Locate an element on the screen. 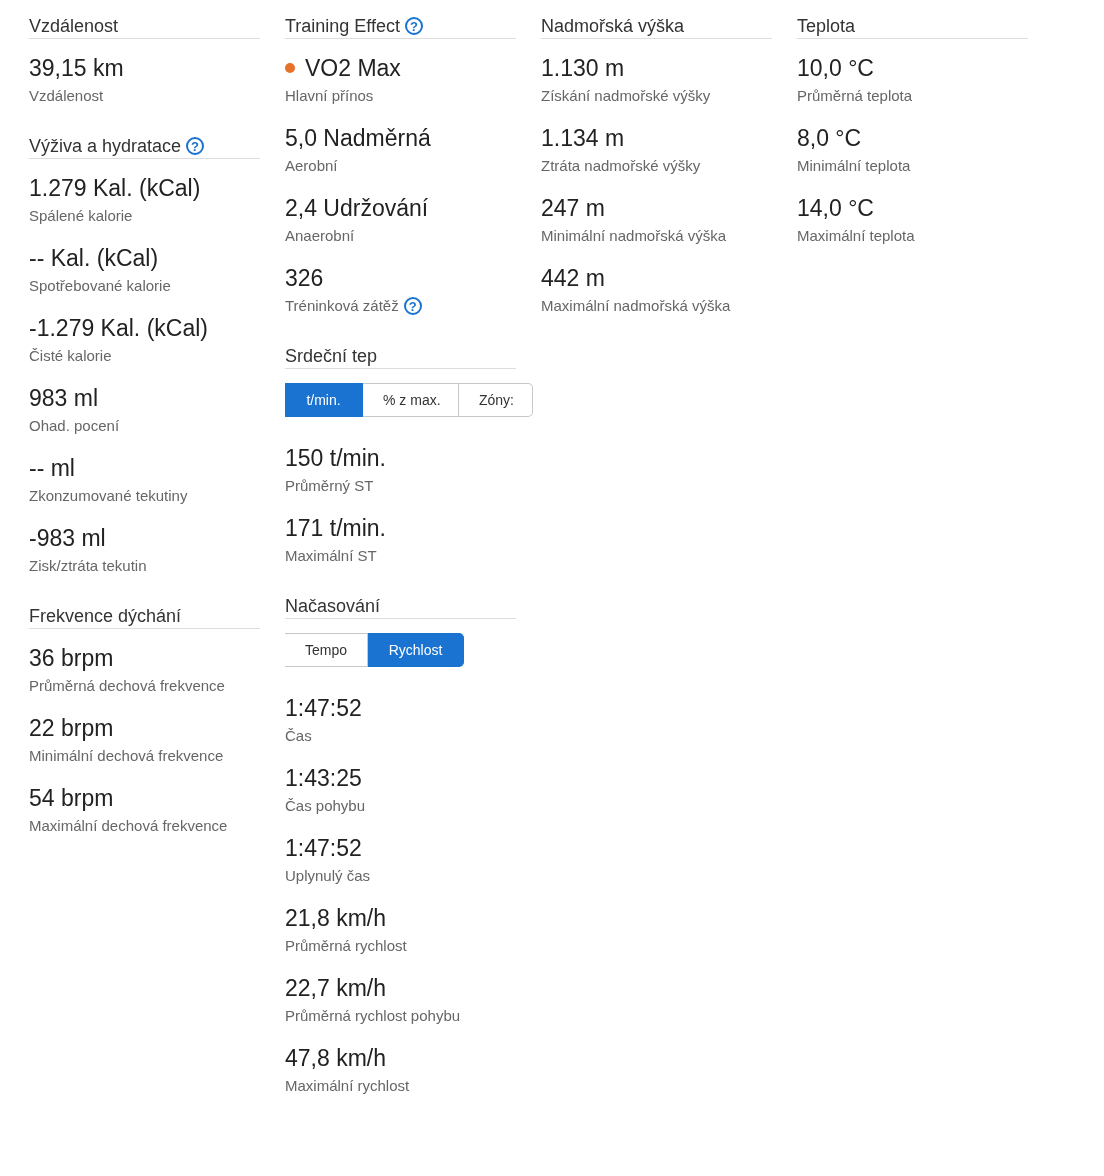  stat-label: Vzdálenost is located at coordinates (66, 96).